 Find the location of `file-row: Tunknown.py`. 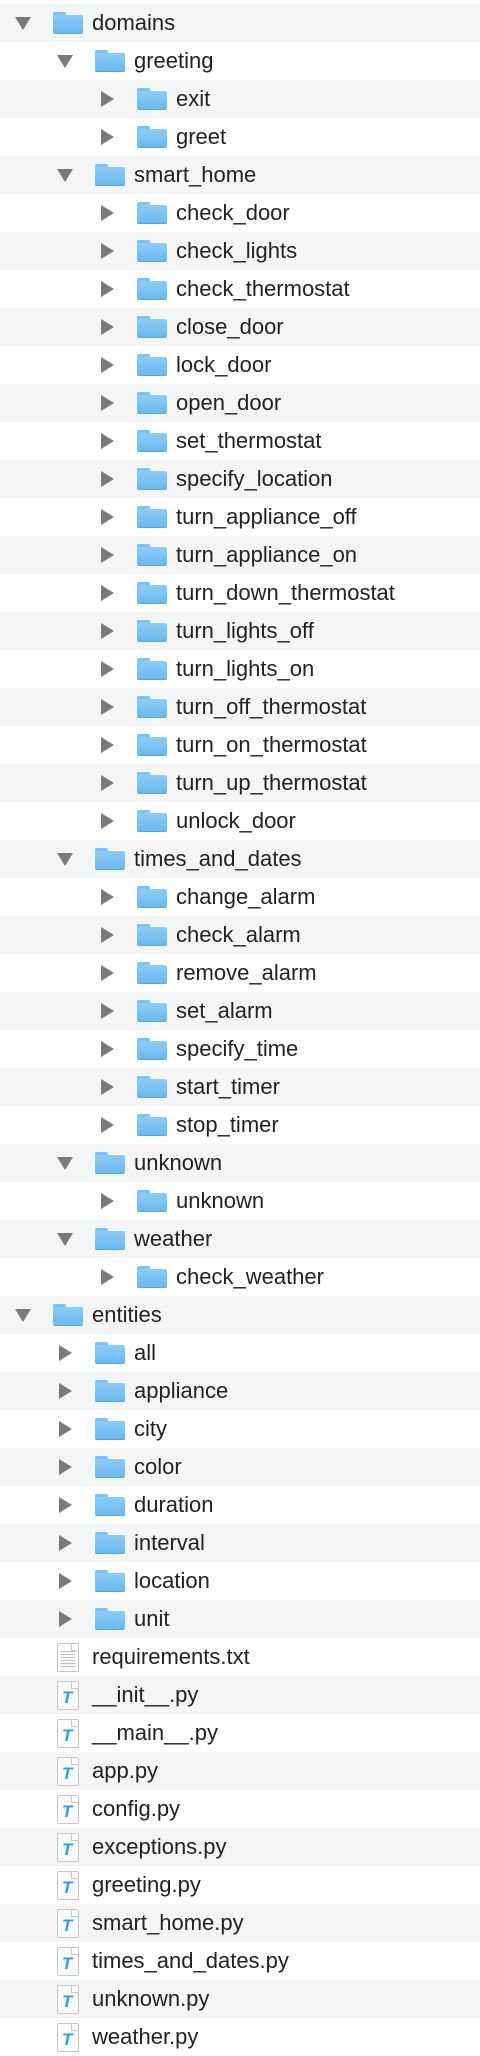

file-row: Tunknown.py is located at coordinates (240, 1999).